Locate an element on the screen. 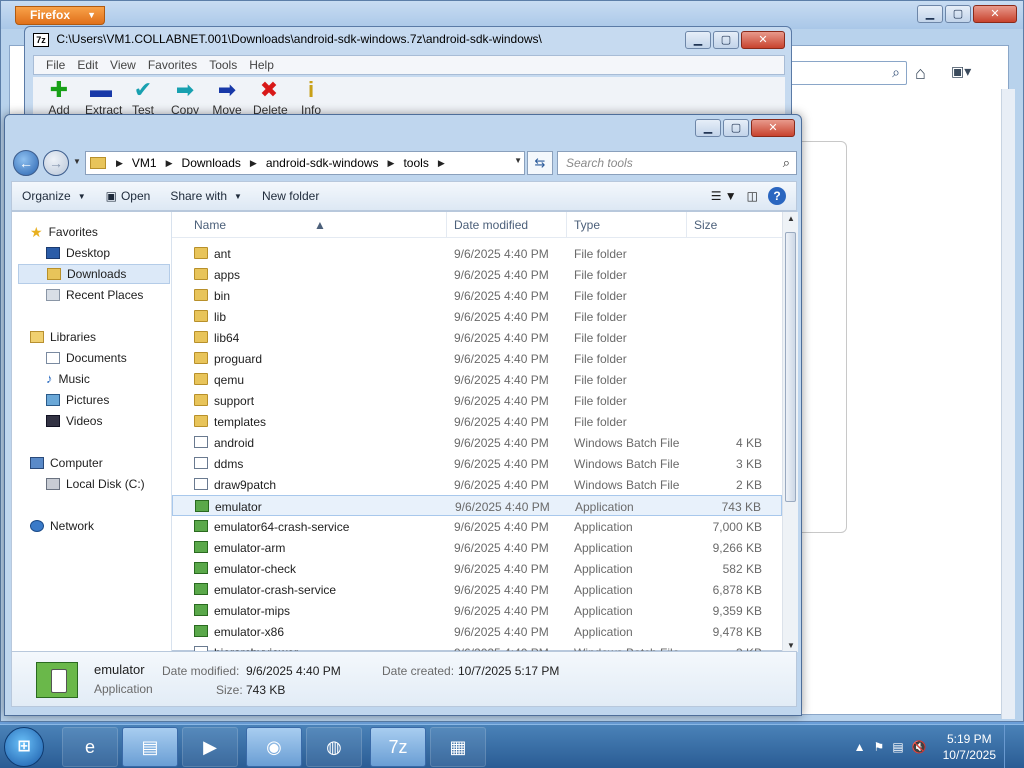 Image resolution: width=1024 pixels, height=768 pixels. volume-muted-icon: 🔇 is located at coordinates (919, 747).